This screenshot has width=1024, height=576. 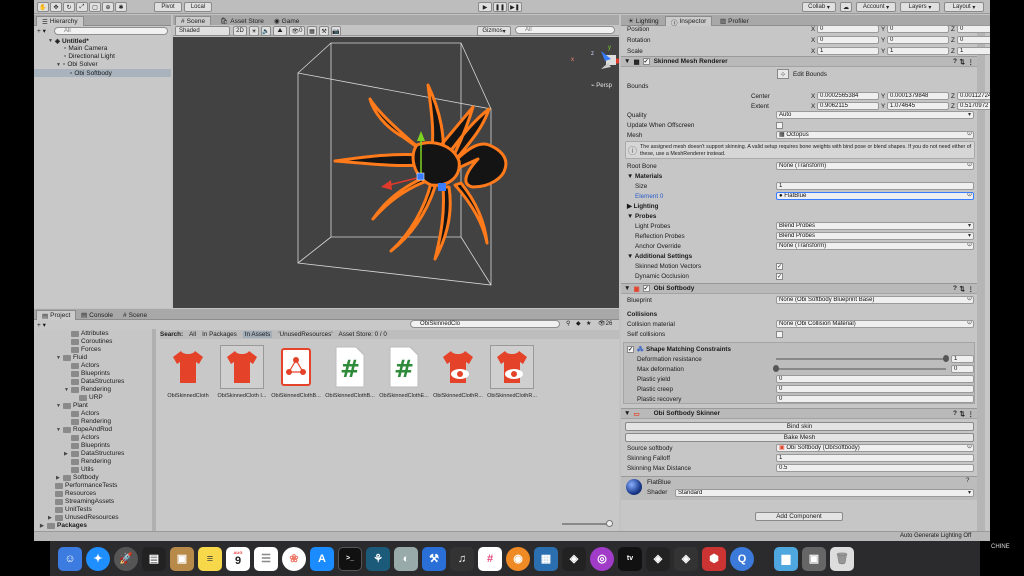 I want to click on plastic-creep-field: 0, so click(x=875, y=389).